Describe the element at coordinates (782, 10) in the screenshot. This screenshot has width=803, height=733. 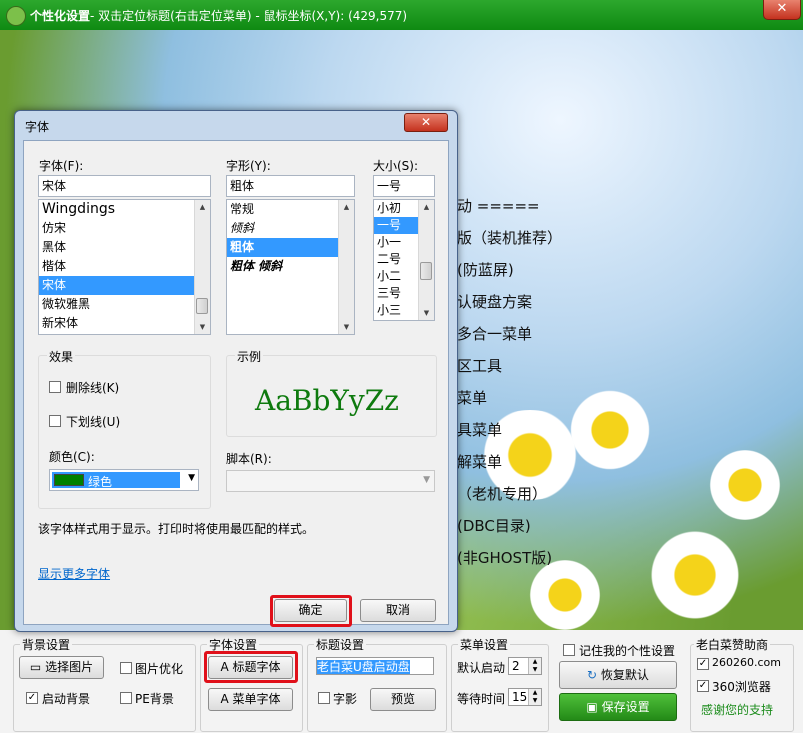
I see `window-close-button: ✕` at that location.